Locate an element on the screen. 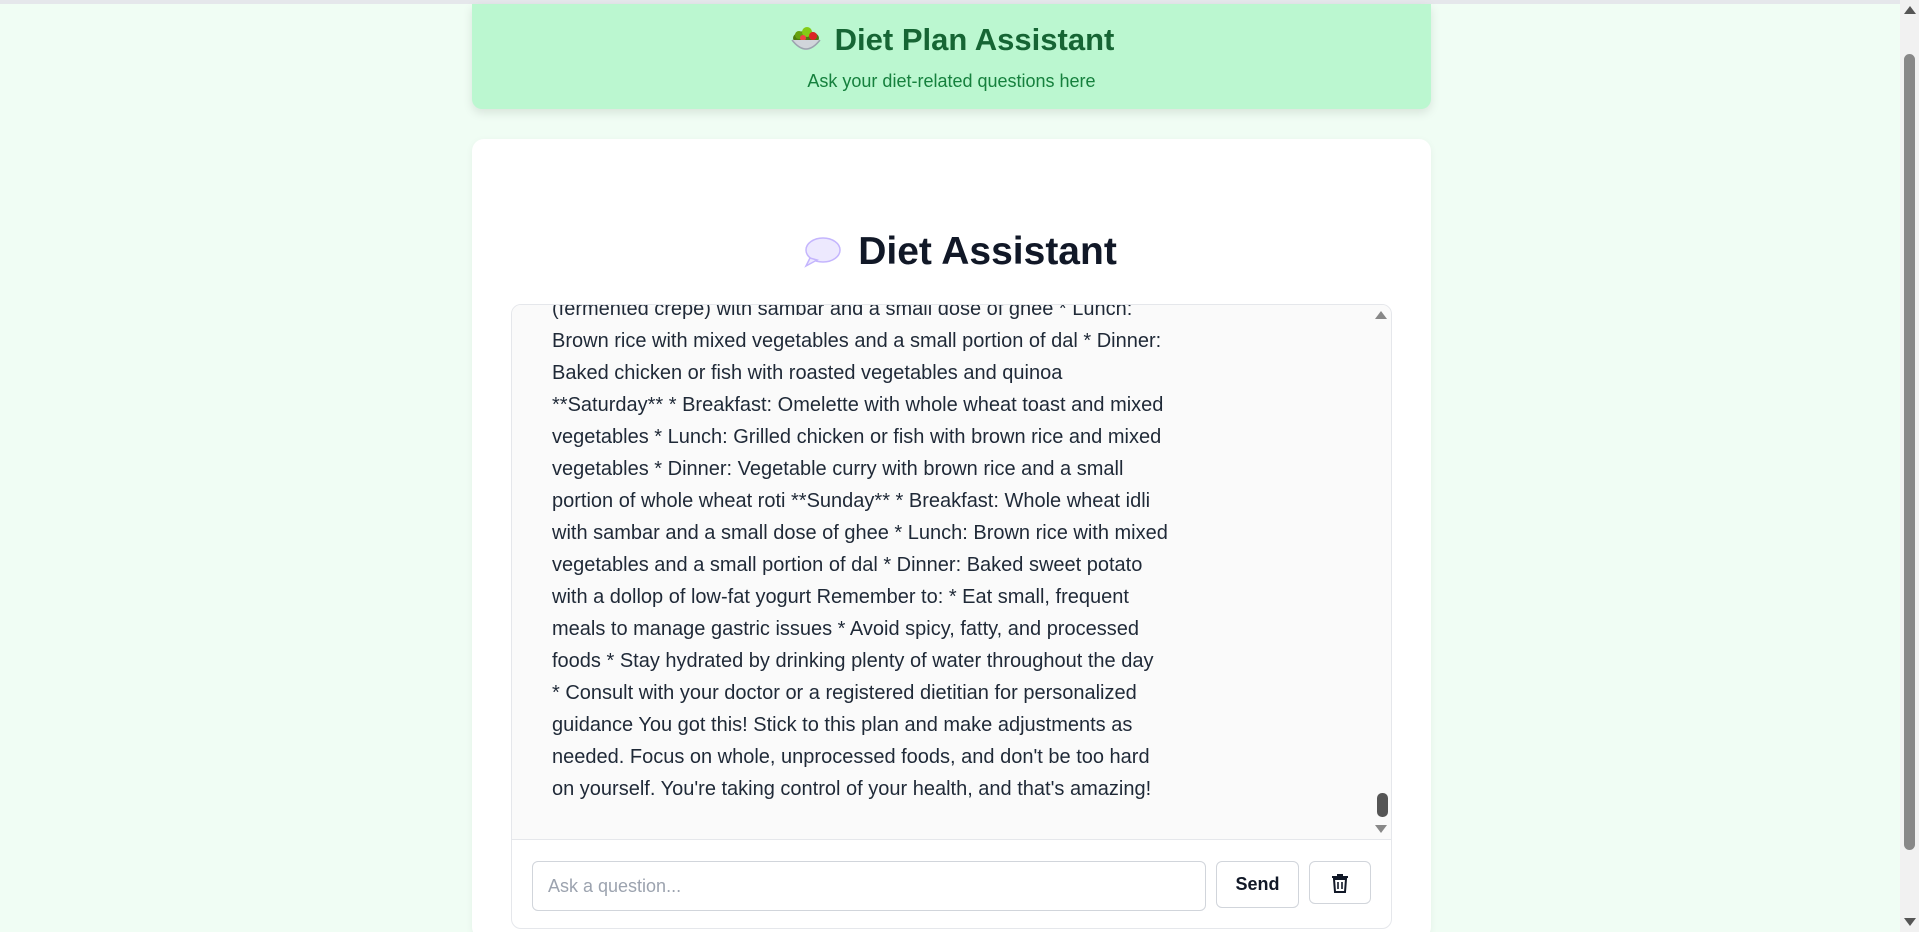 The image size is (1919, 932). page-scrollbar is located at coordinates (1909, 466).